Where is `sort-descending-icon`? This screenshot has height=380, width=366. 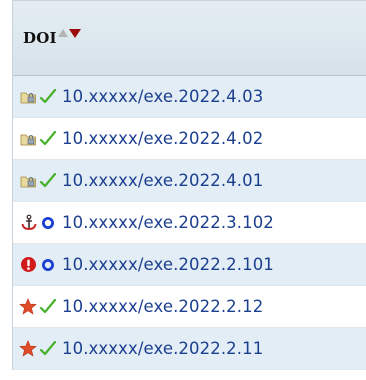 sort-descending-icon is located at coordinates (74, 33).